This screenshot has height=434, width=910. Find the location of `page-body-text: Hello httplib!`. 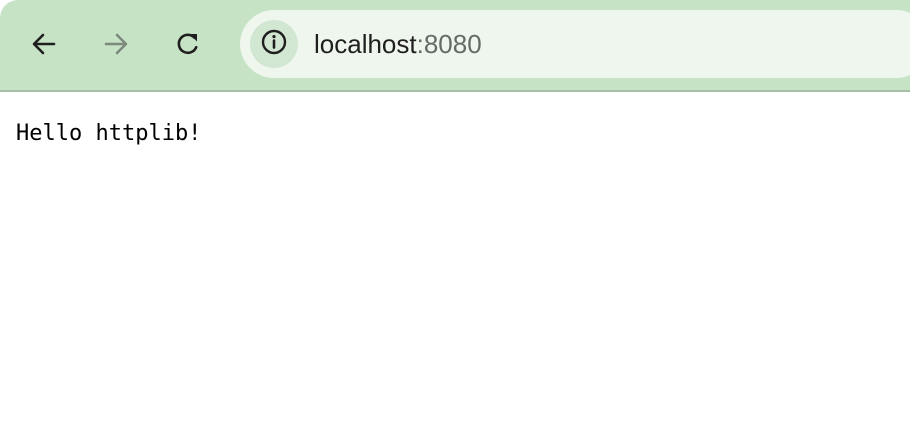

page-body-text: Hello httplib! is located at coordinates (109, 133).